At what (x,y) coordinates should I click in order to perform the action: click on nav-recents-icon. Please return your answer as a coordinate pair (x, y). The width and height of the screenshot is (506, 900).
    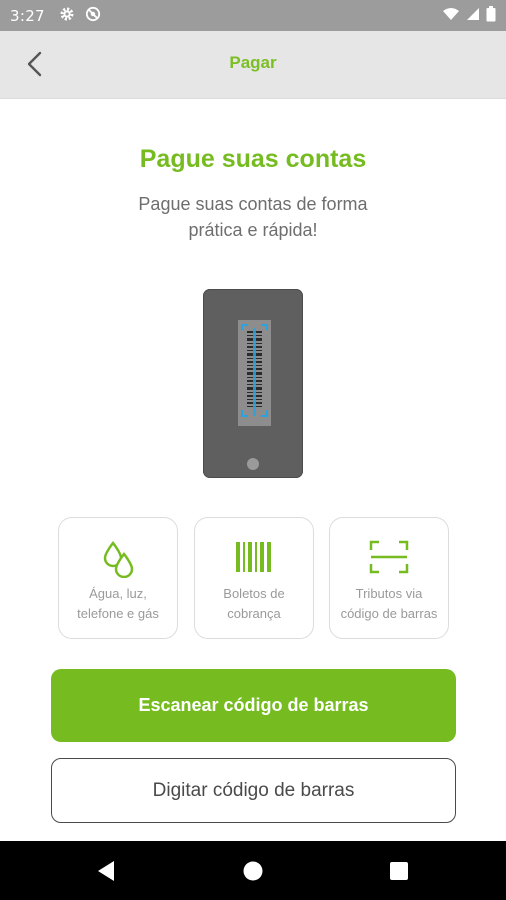
    Looking at the image, I should click on (399, 871).